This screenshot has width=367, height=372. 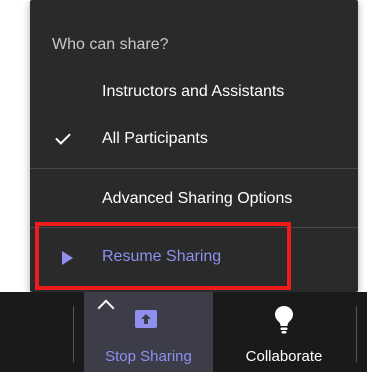 I want to click on share-screen-icon, so click(x=146, y=319).